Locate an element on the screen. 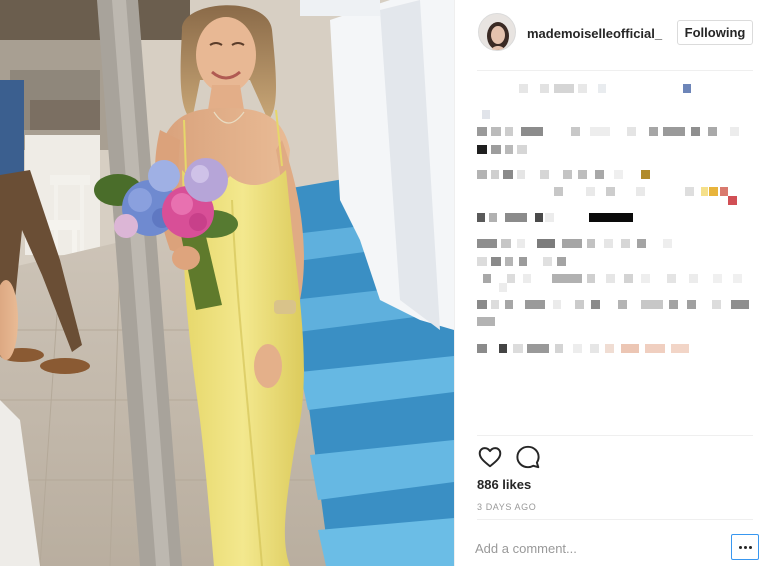 The image size is (770, 566). speech-bubble-icon is located at coordinates (528, 457).